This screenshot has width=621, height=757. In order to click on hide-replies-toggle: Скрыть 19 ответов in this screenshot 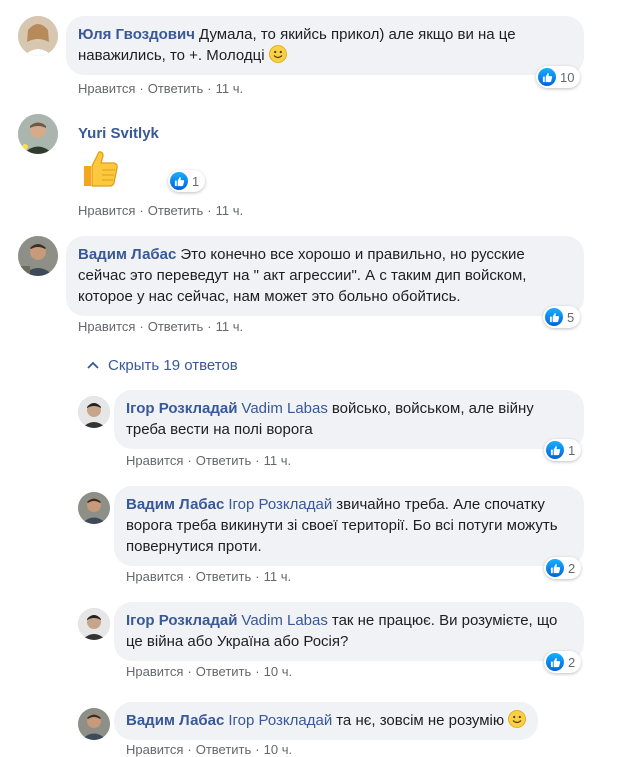, I will do `click(162, 365)`.